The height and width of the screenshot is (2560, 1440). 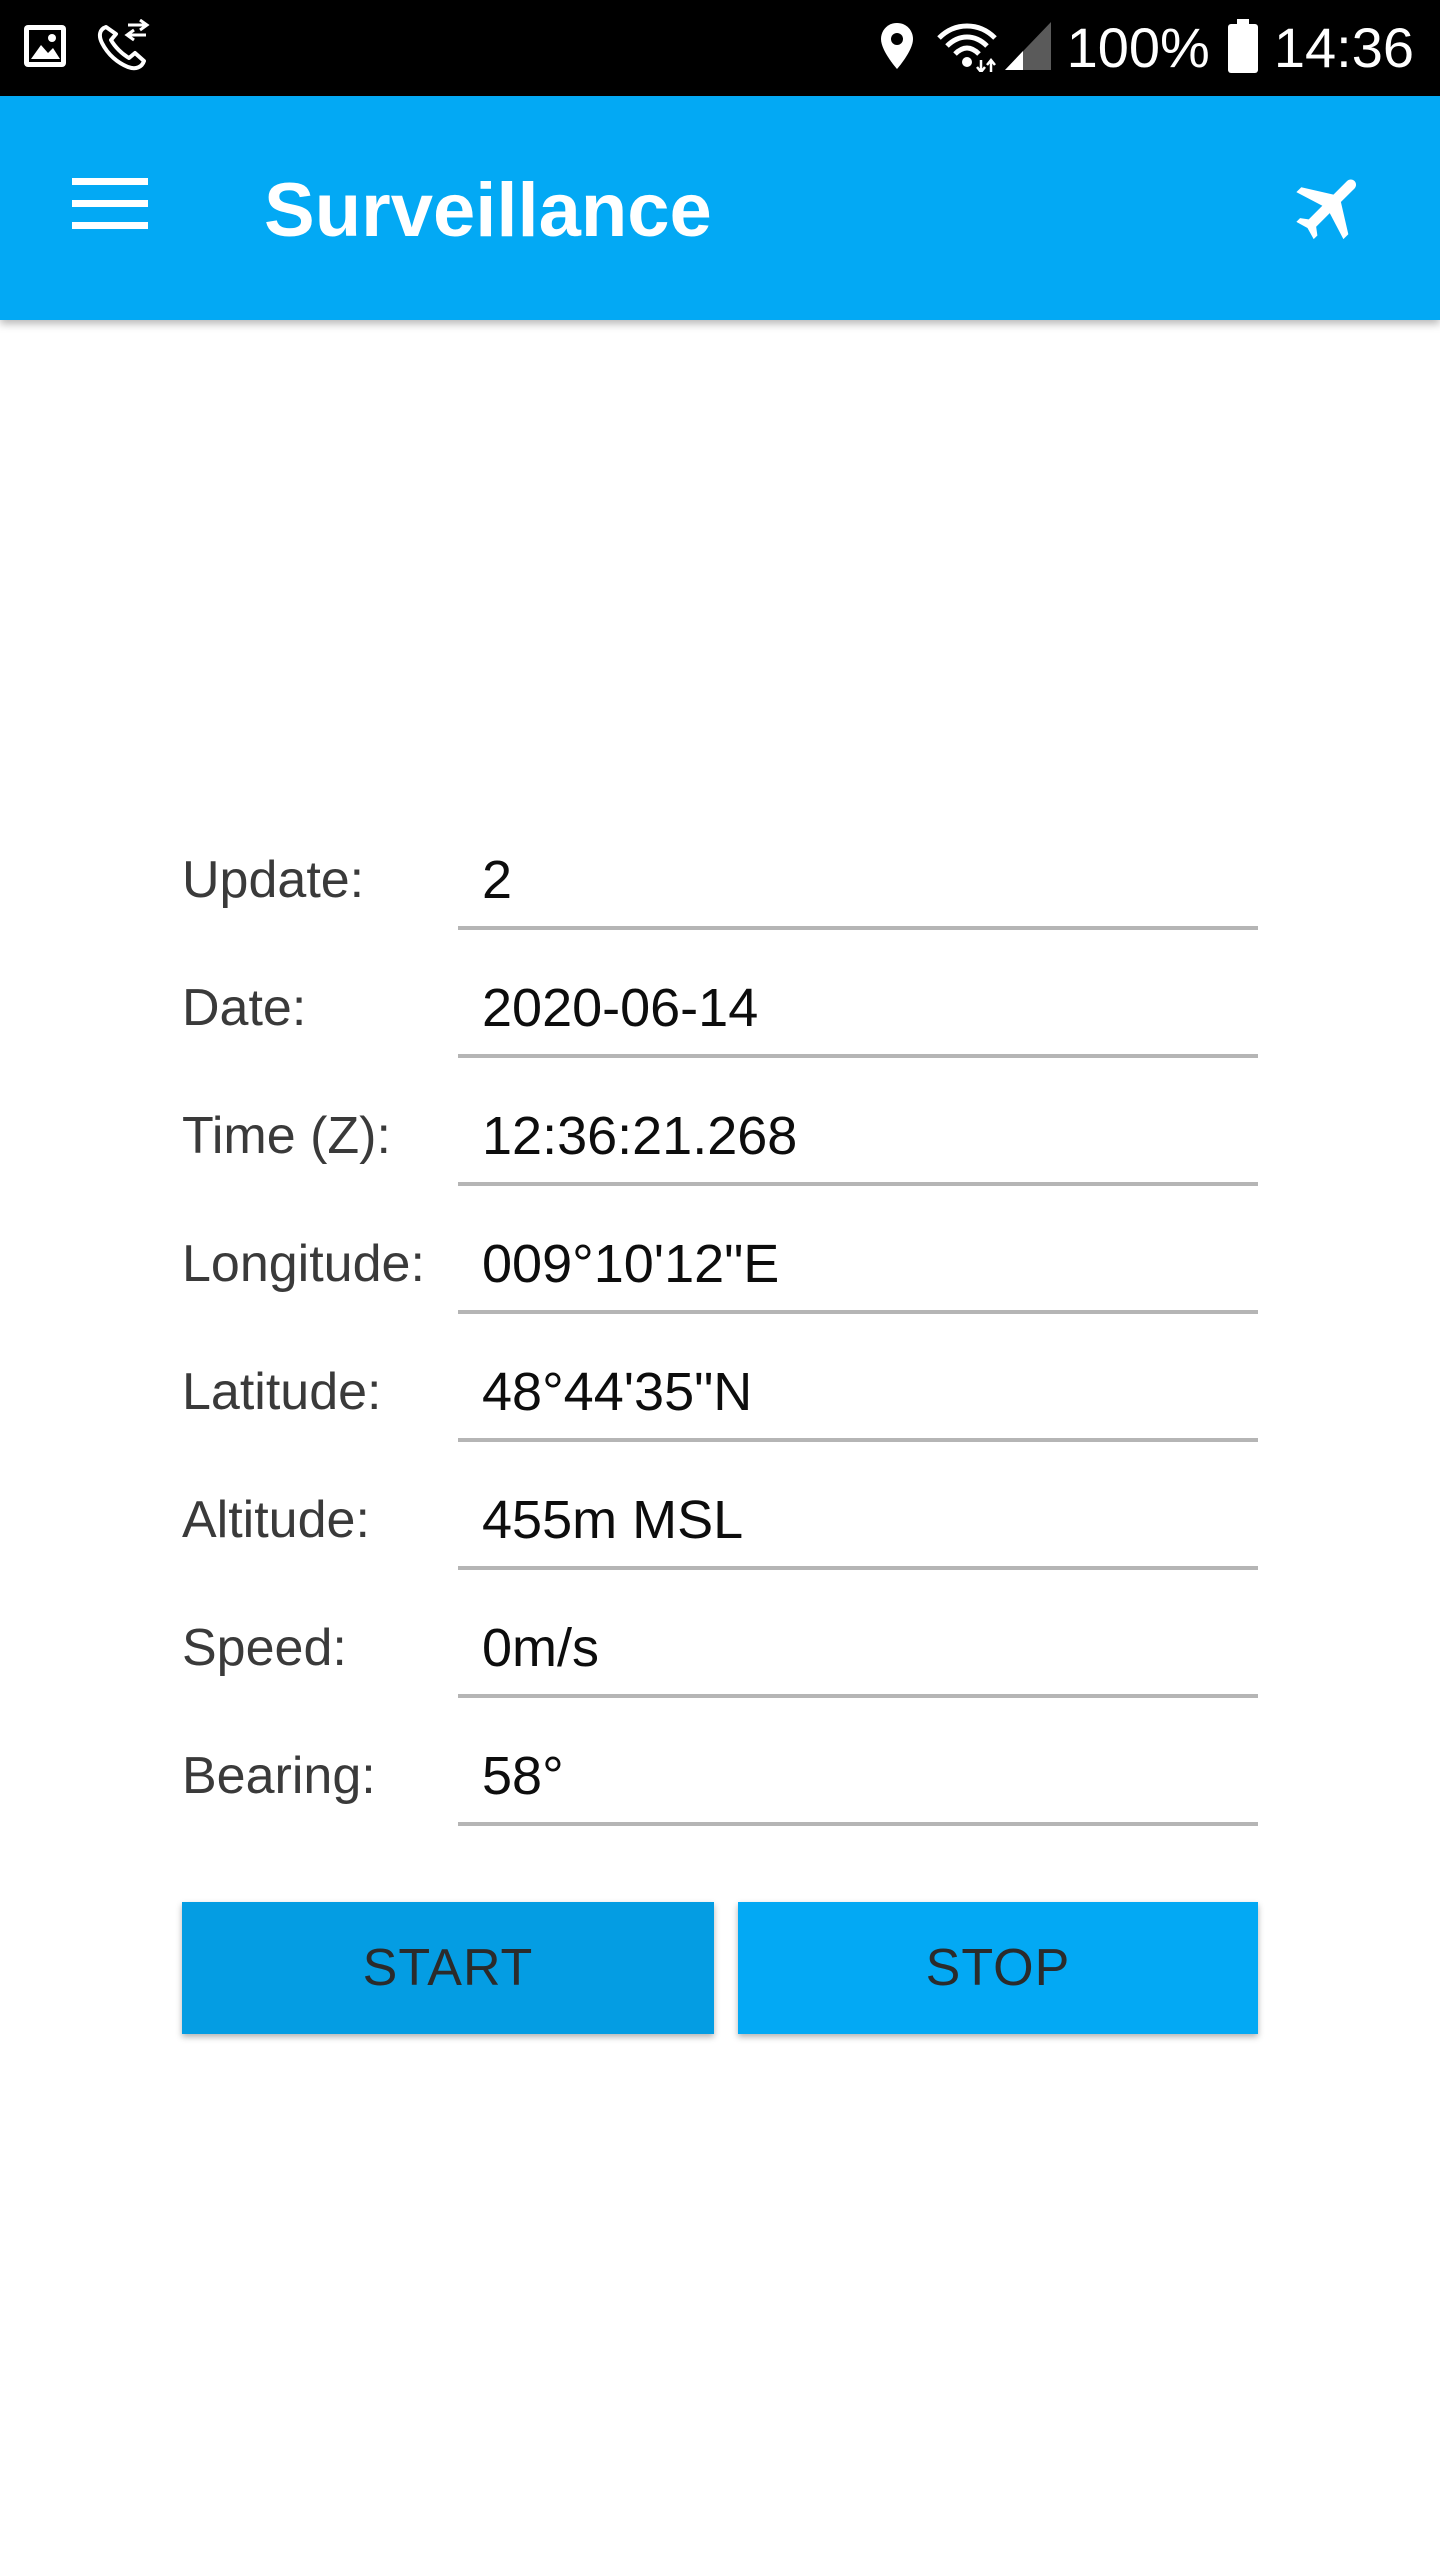 What do you see at coordinates (286, 1136) in the screenshot?
I see `time-label: Time (Z):` at bounding box center [286, 1136].